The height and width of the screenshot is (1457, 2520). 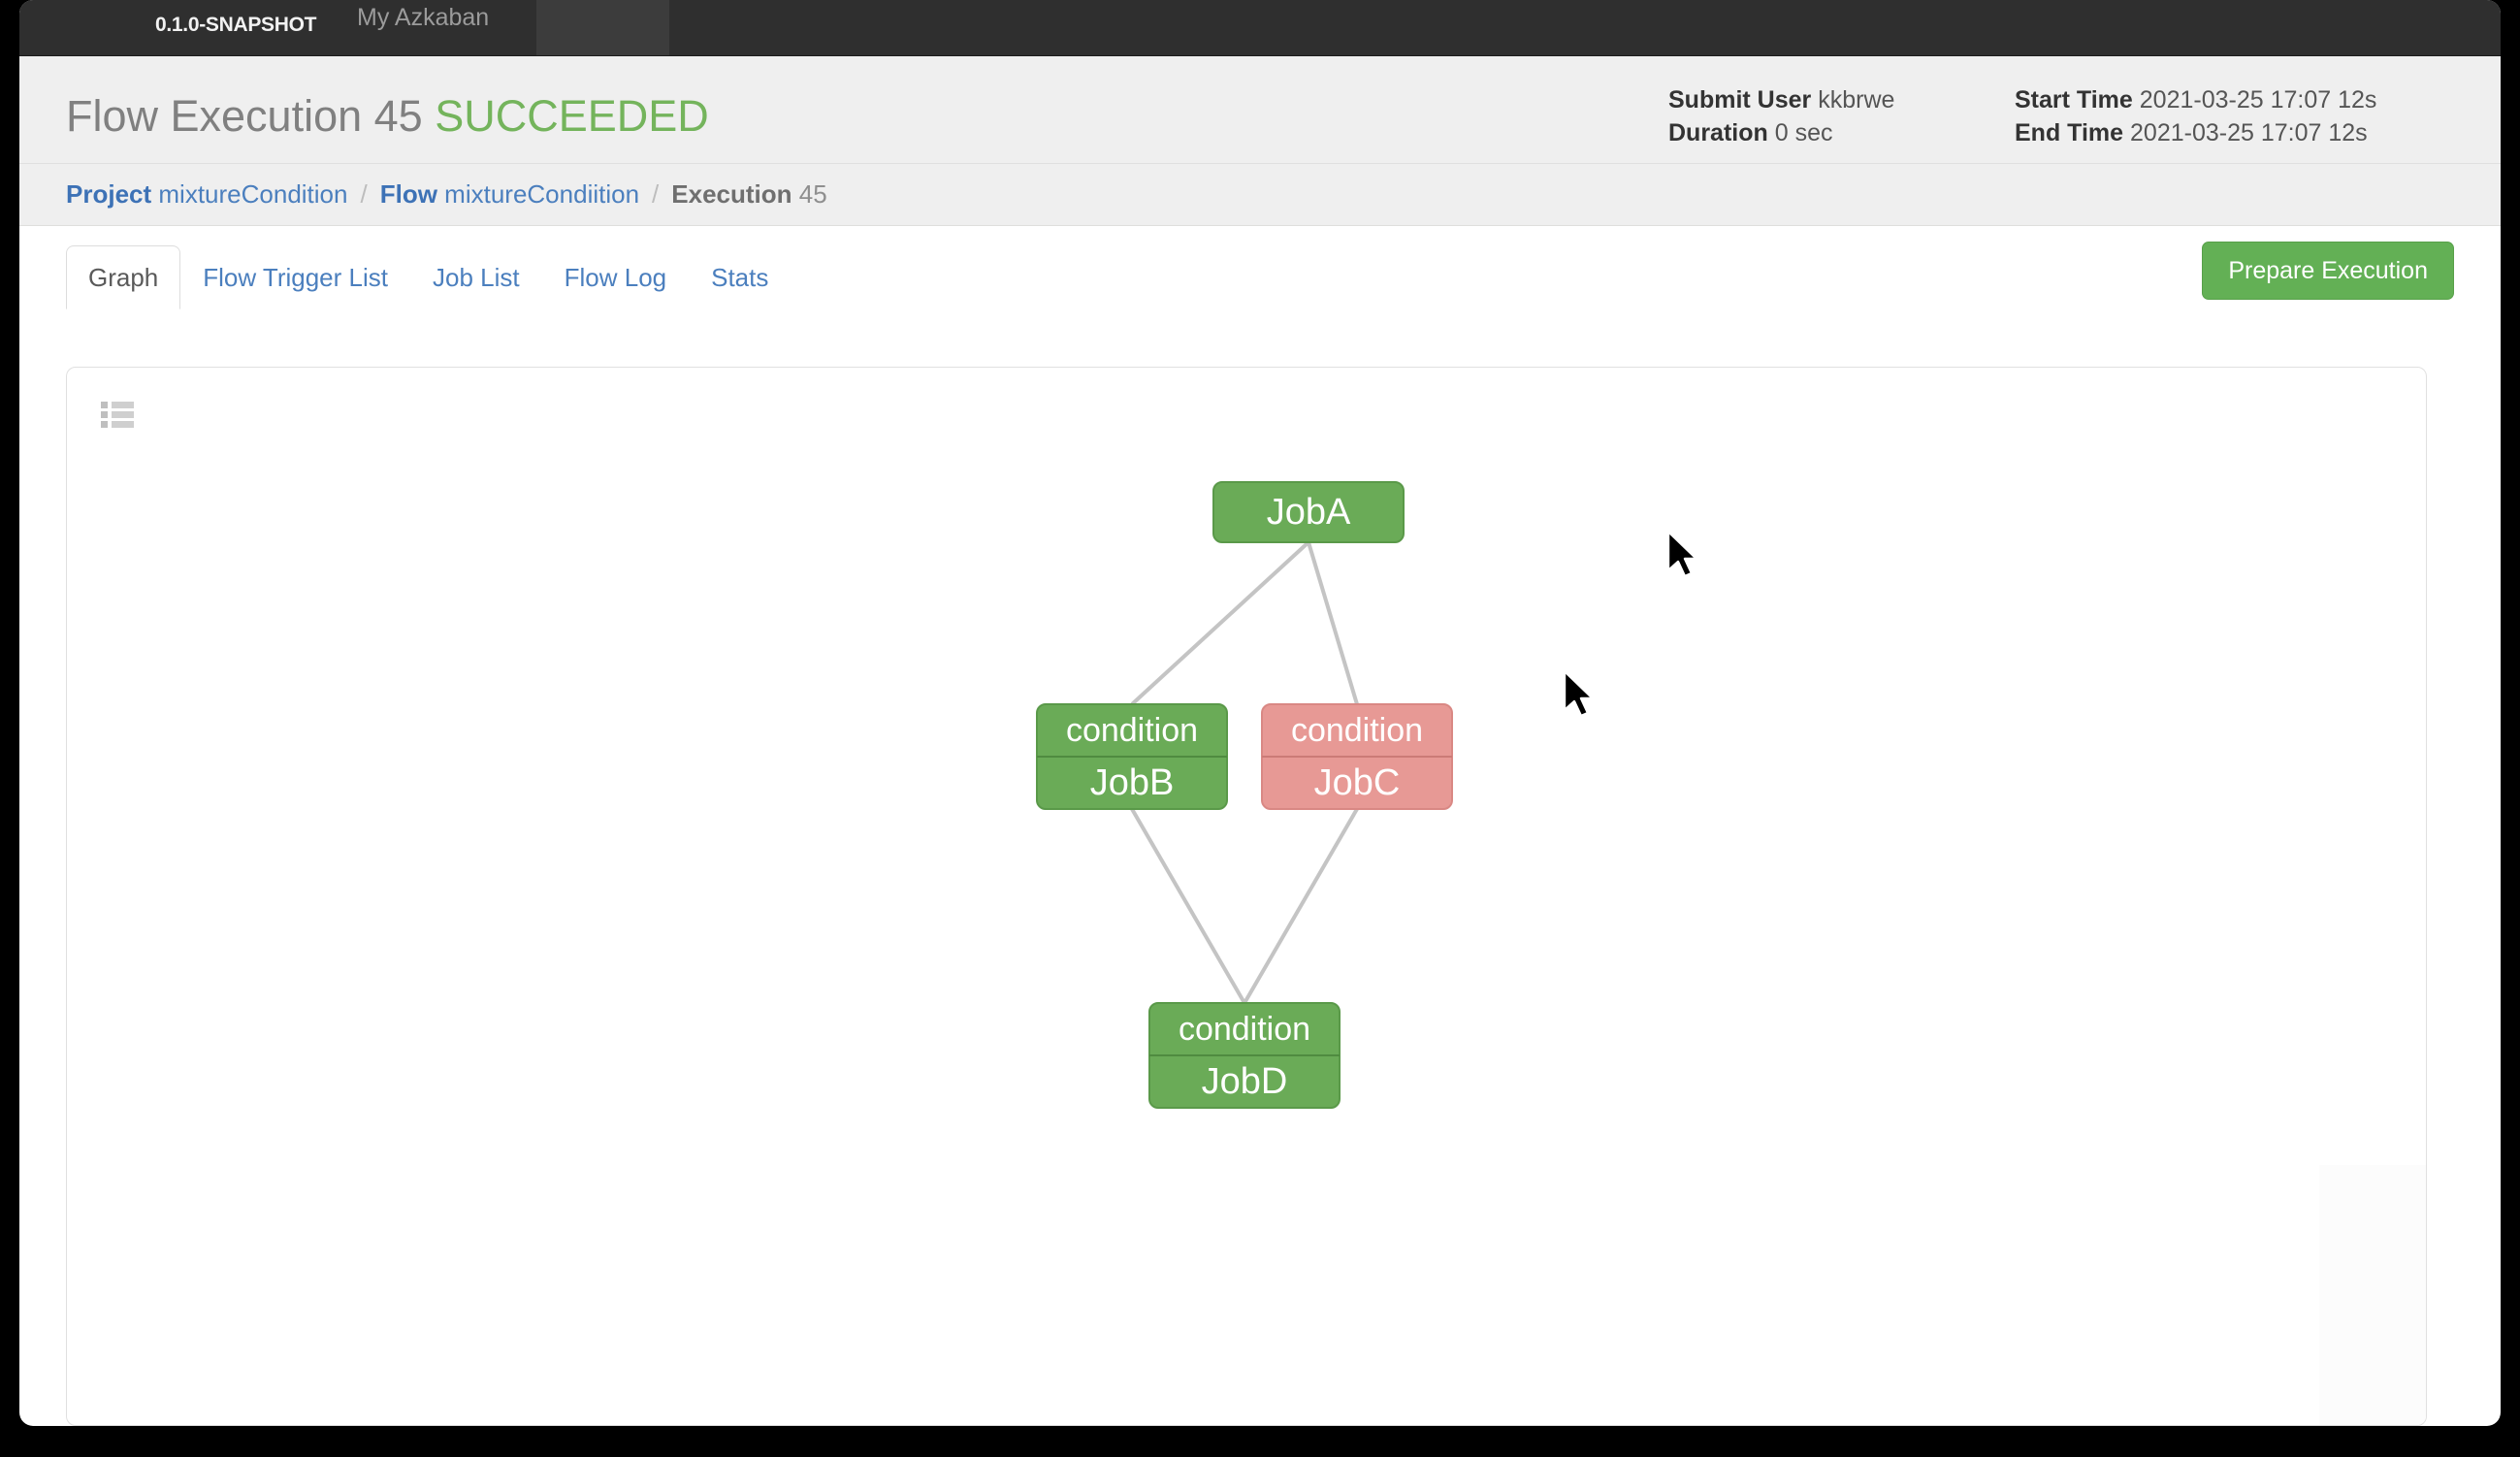 What do you see at coordinates (2069, 133) in the screenshot?
I see `end-time-label: End Time` at bounding box center [2069, 133].